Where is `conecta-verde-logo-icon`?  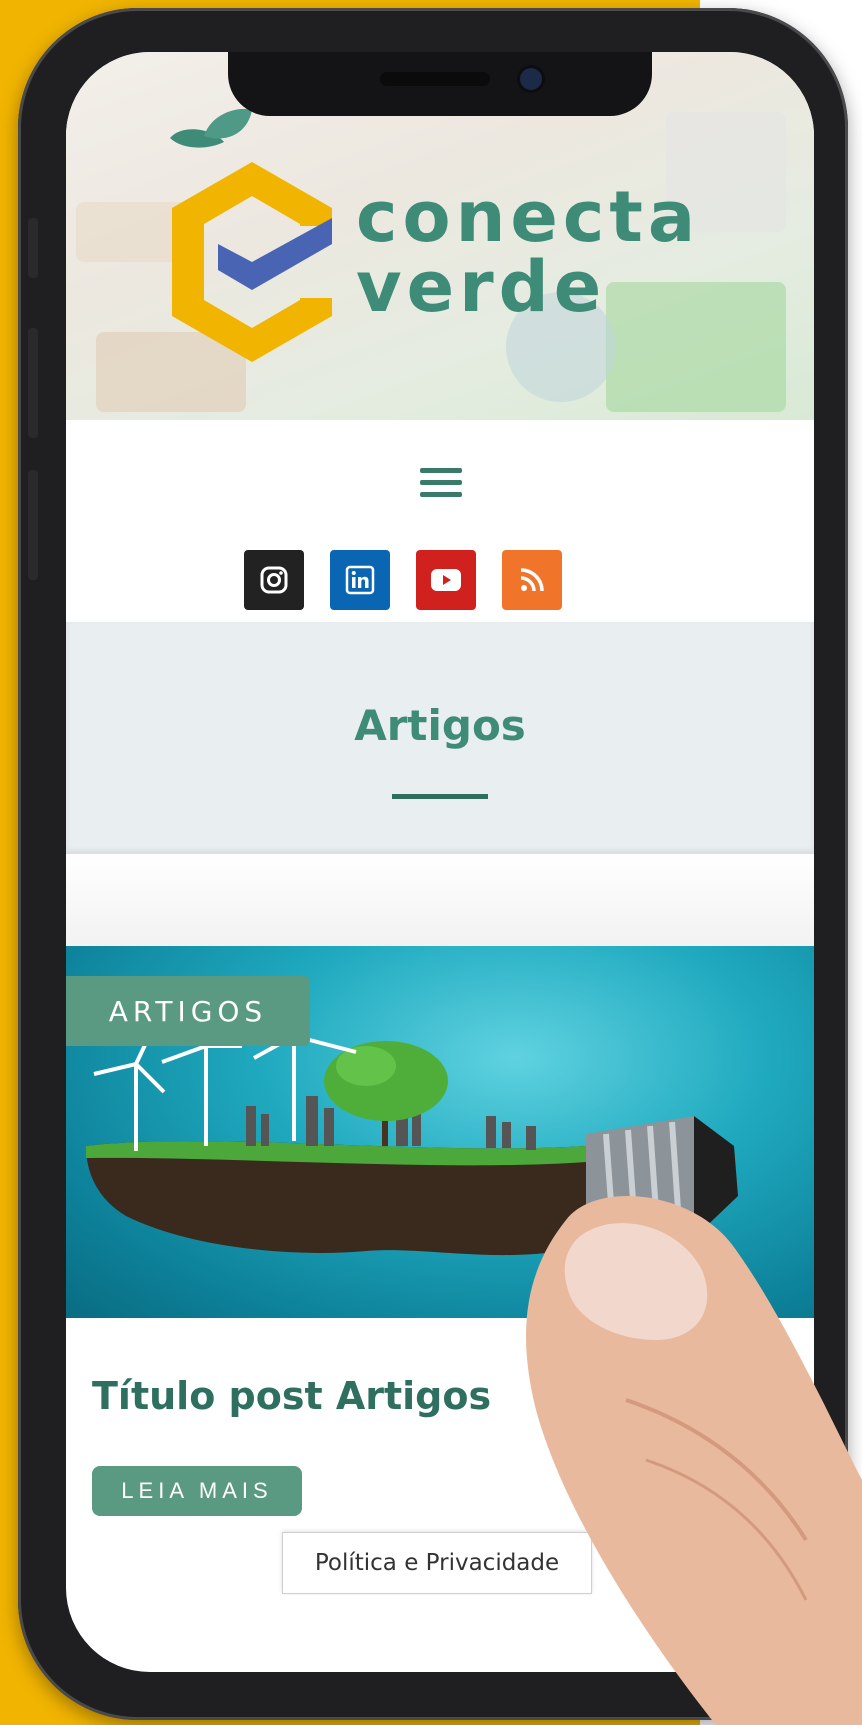
conecta-verde-logo-icon is located at coordinates (251, 235).